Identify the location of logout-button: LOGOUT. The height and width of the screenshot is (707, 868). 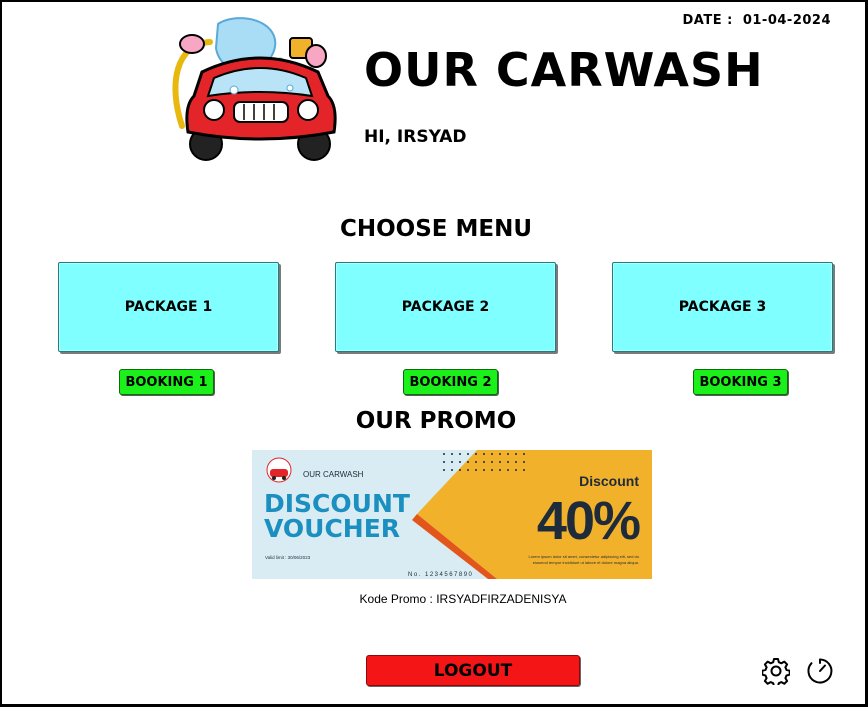
(473, 670).